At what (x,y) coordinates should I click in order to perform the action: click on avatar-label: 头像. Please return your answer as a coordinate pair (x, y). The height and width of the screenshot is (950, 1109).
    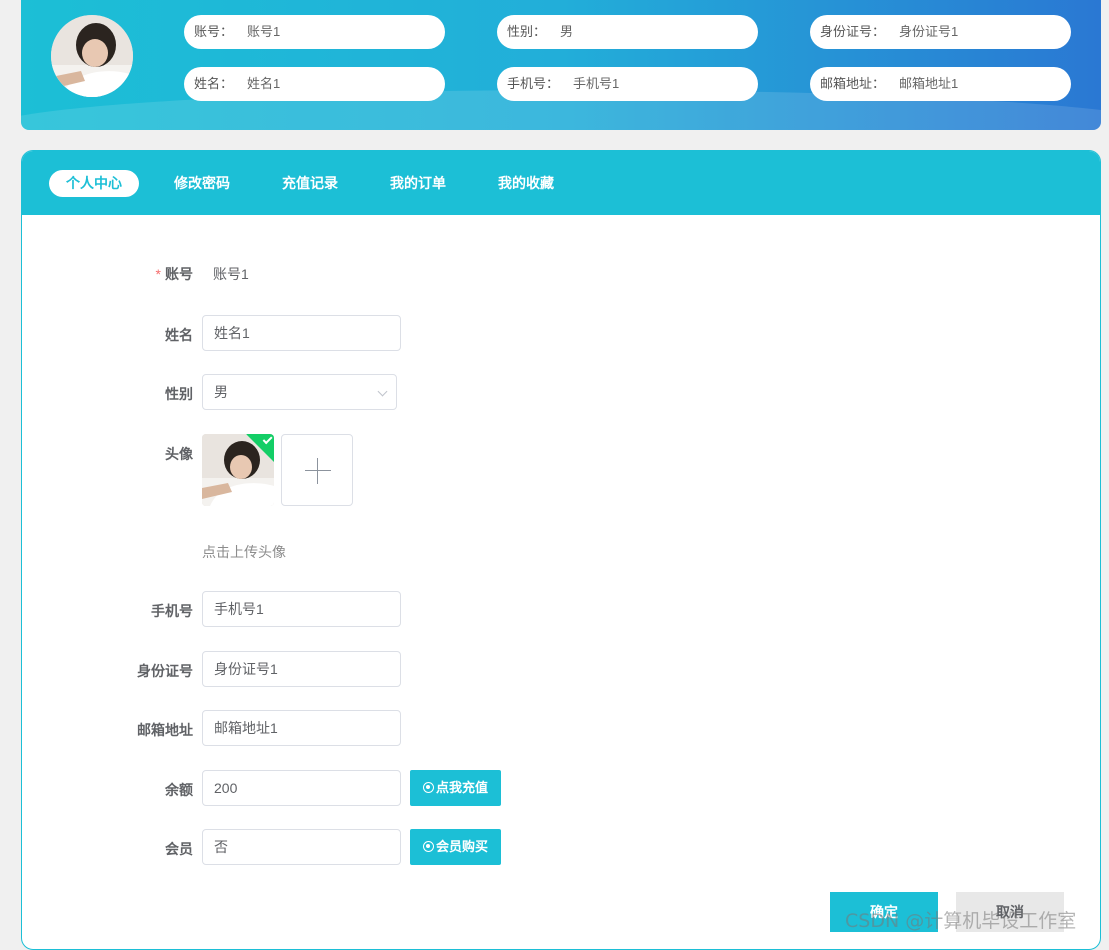
    Looking at the image, I should click on (179, 454).